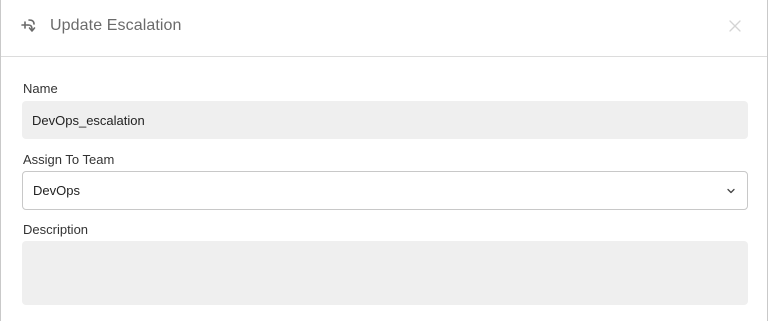  Describe the element at coordinates (28, 25) in the screenshot. I see `merge-arrow-icon` at that location.